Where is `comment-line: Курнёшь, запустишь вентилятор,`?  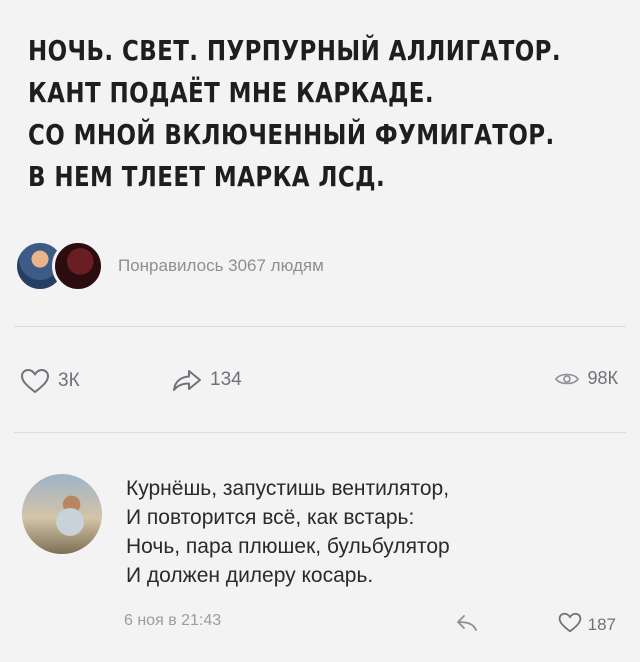
comment-line: Курнёшь, запустишь вентилятор, is located at coordinates (288, 488).